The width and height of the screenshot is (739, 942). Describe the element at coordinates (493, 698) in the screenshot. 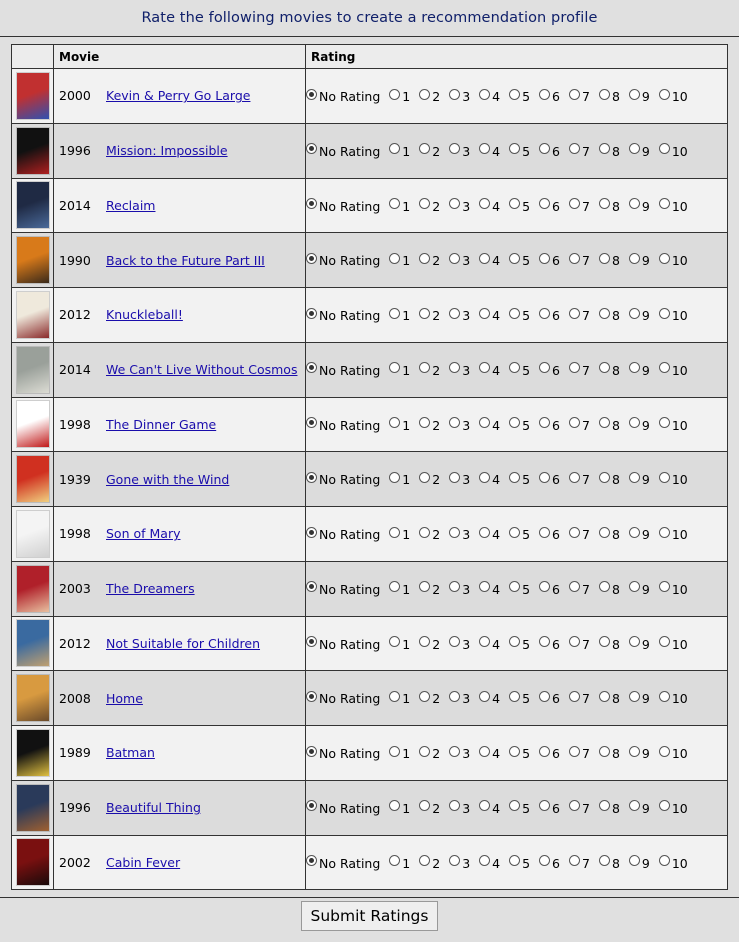

I see `rating-option-4: 4` at that location.